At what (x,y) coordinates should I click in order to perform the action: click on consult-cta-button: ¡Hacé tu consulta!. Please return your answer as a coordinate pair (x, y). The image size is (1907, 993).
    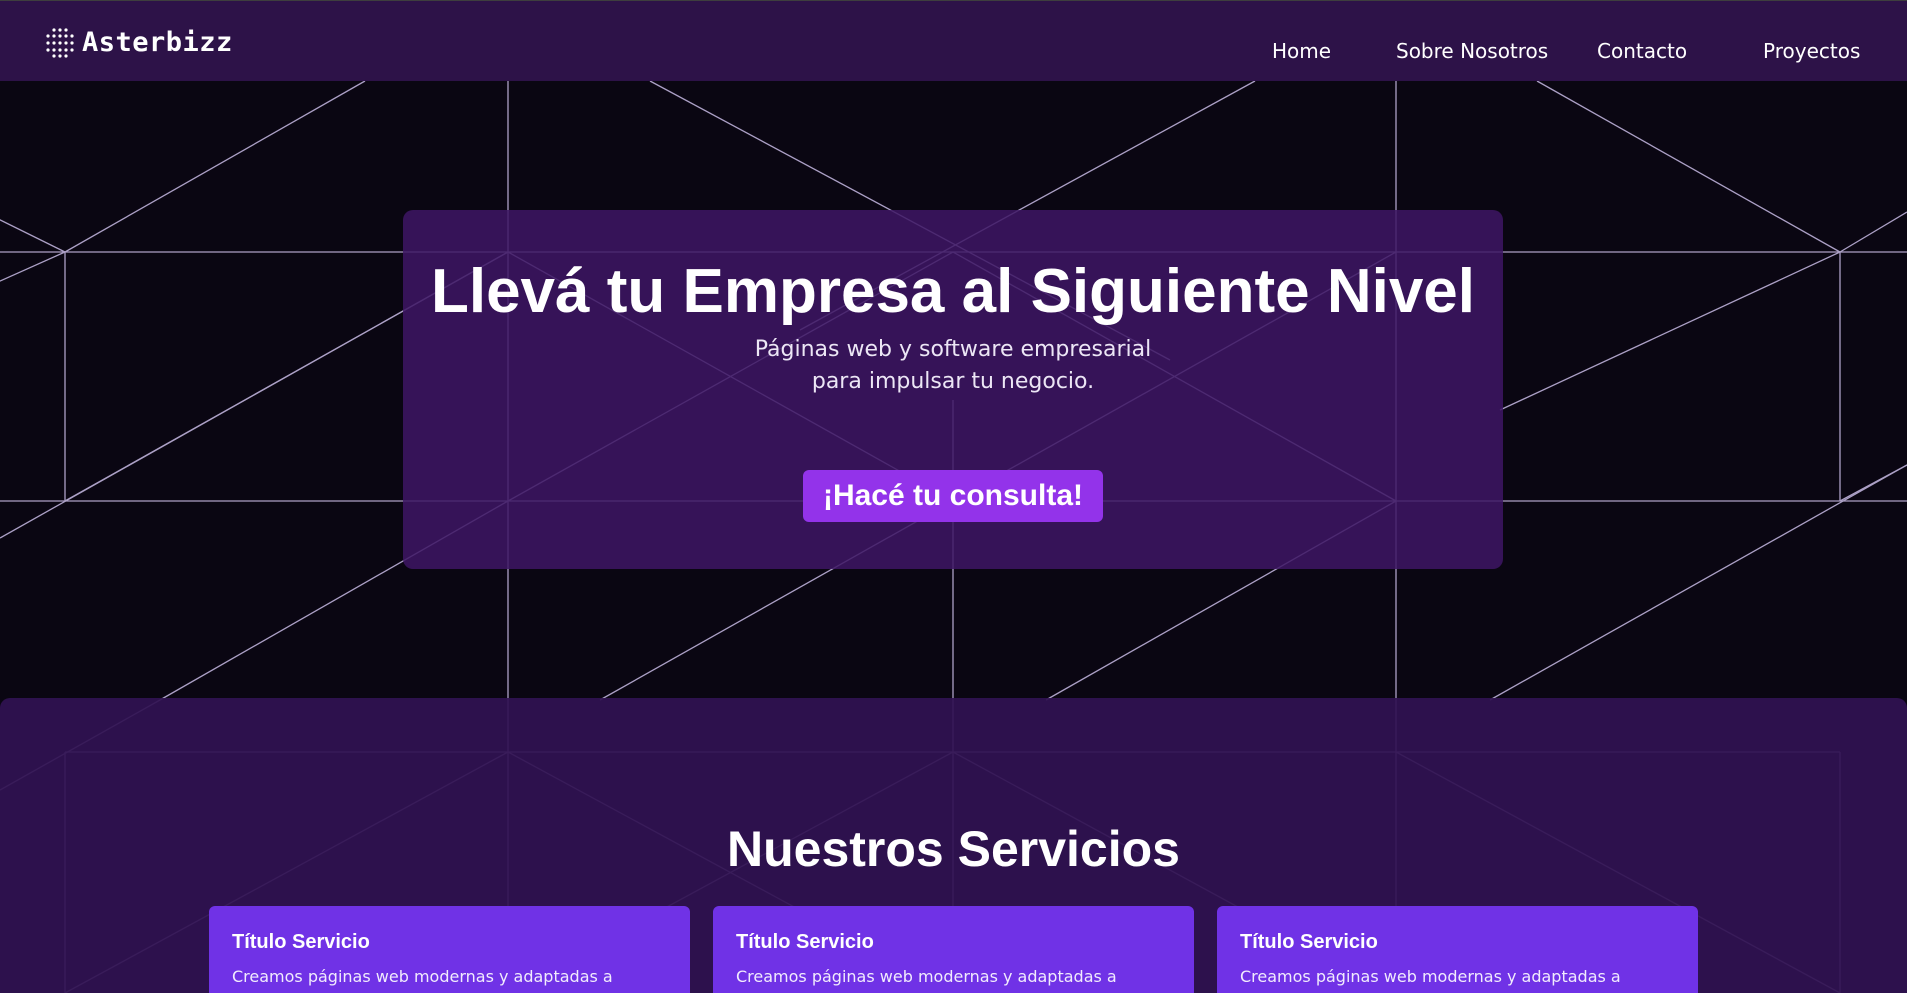
    Looking at the image, I should click on (953, 496).